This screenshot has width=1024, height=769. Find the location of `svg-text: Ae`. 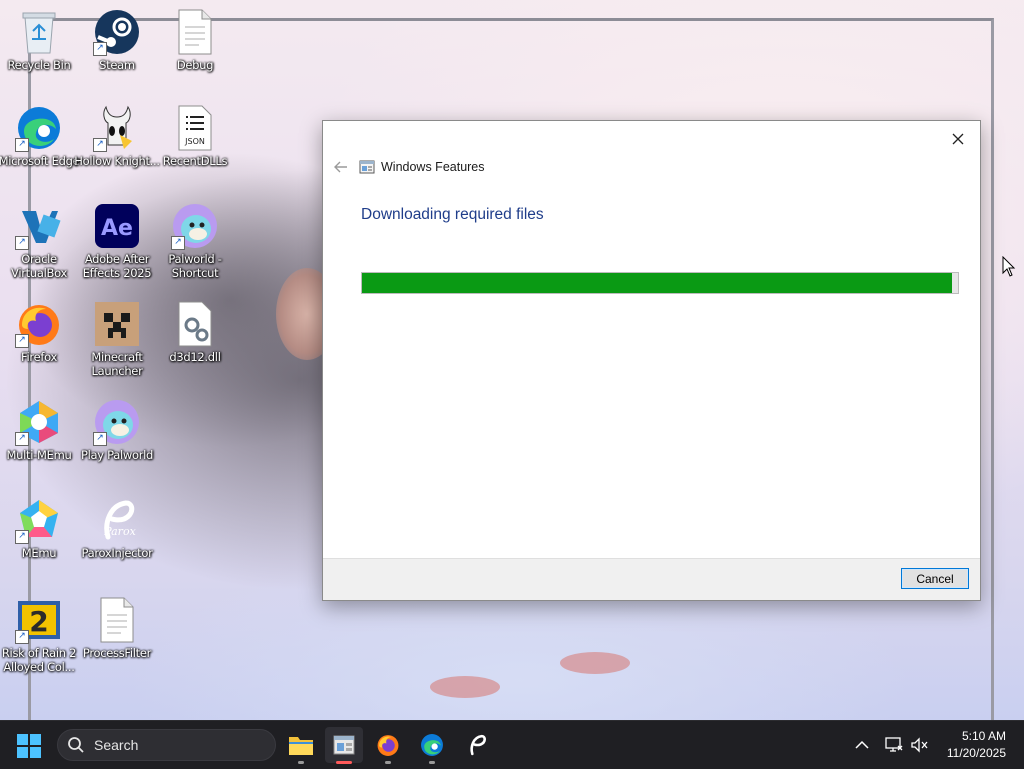

svg-text: Ae is located at coordinates (117, 228).